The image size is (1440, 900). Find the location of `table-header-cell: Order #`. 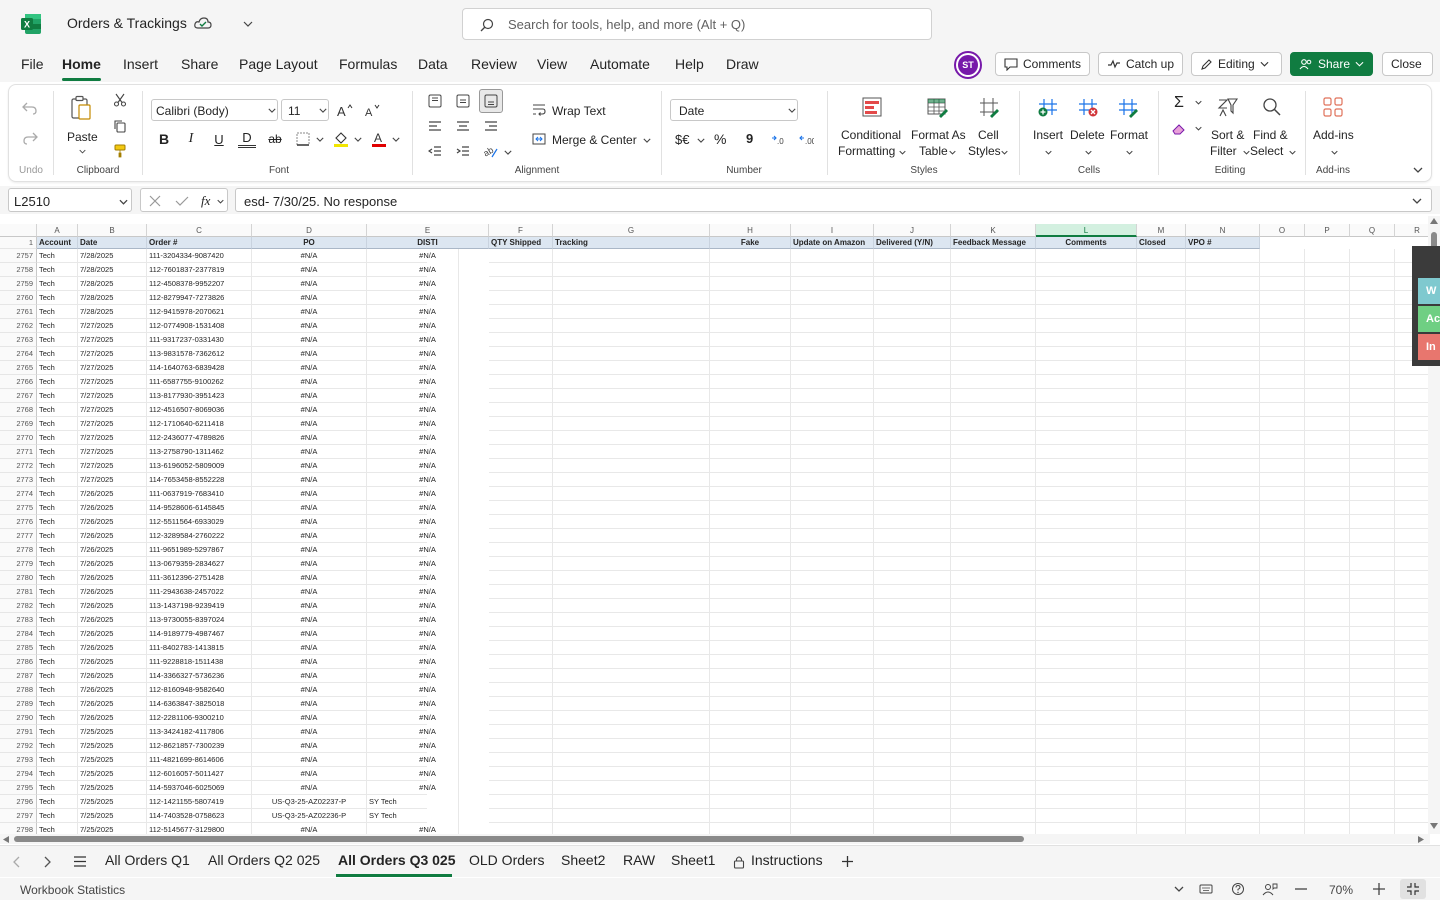

table-header-cell: Order # is located at coordinates (199, 243).